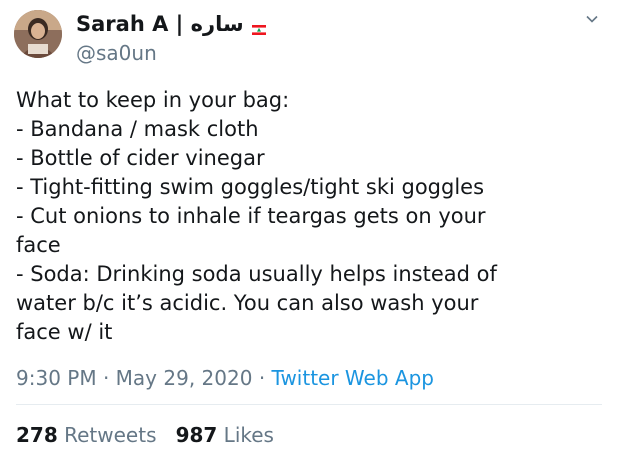 The image size is (618, 462). I want to click on retweets-count: 278, so click(37, 435).